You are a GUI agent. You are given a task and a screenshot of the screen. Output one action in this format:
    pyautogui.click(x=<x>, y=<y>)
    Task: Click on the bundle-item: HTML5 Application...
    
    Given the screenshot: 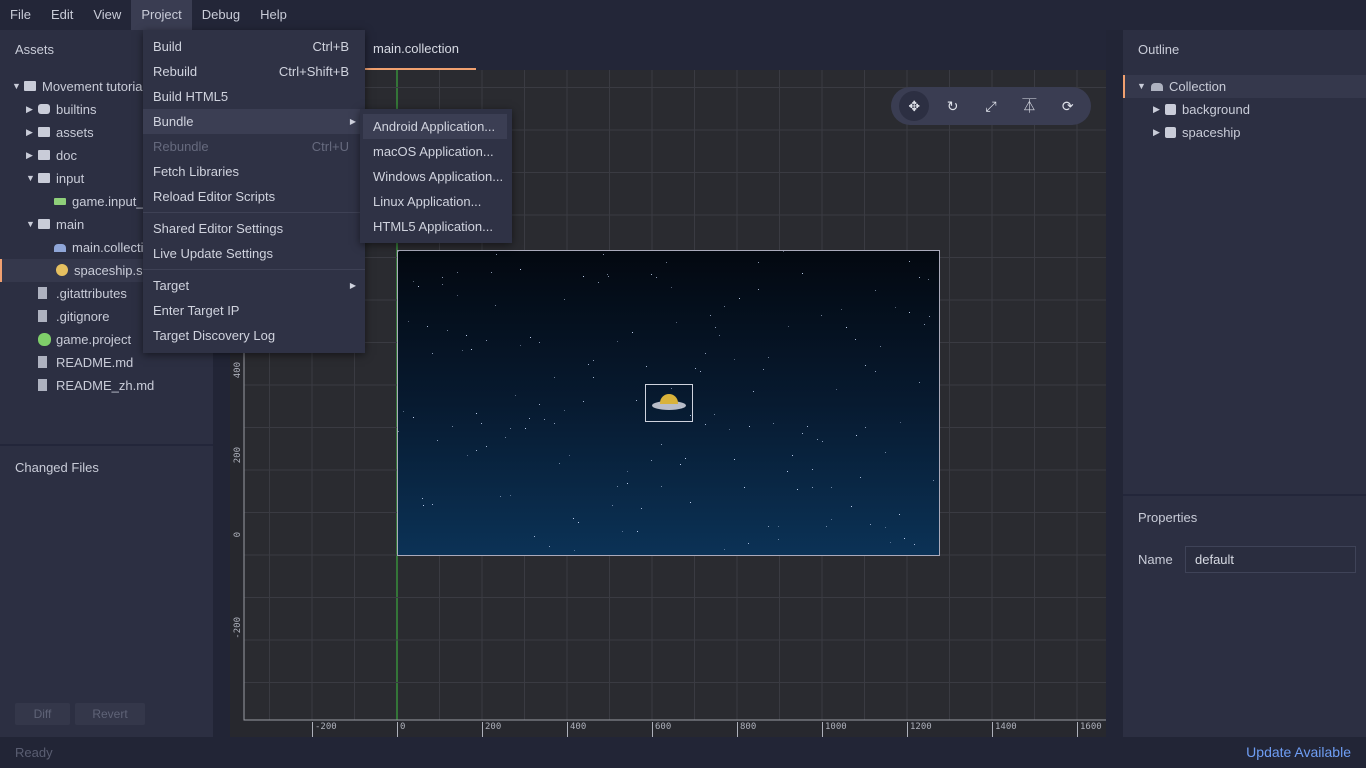 What is the action you would take?
    pyautogui.click(x=435, y=226)
    